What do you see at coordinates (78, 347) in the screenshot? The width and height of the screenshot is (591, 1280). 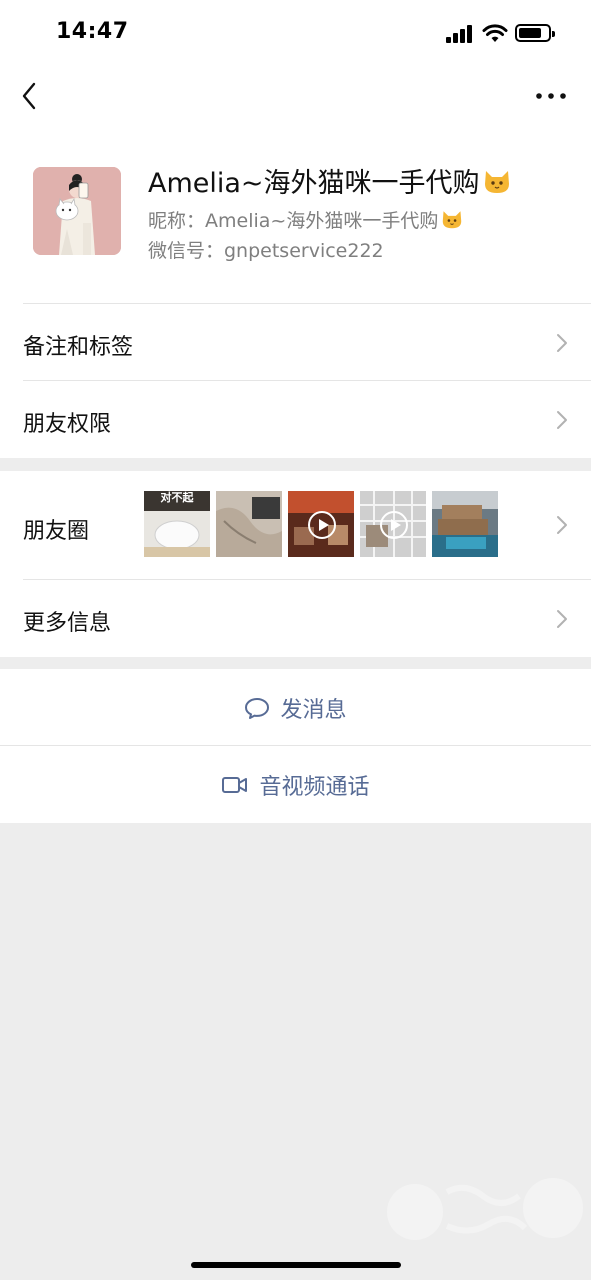 I see `row-remarks-tags-label: 备注和标签` at bounding box center [78, 347].